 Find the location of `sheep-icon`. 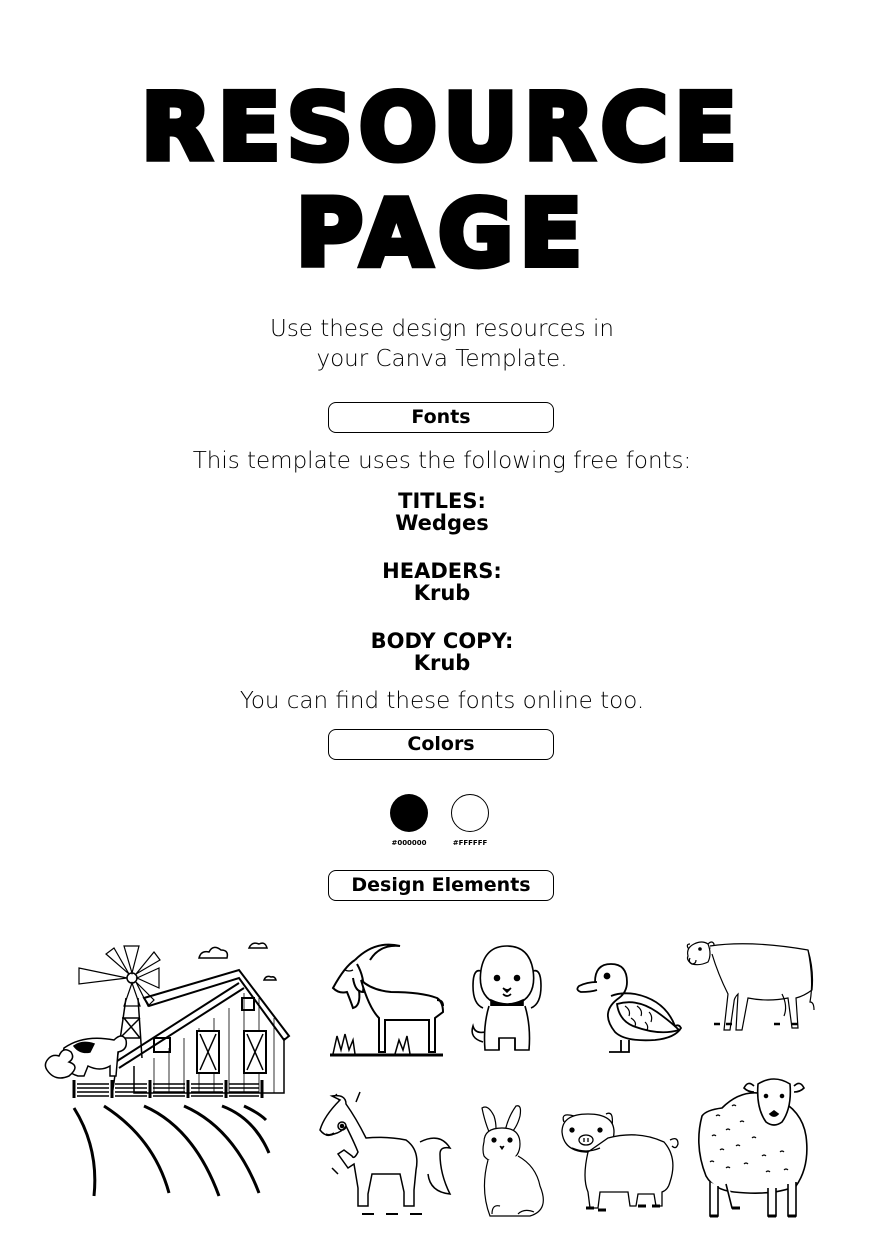

sheep-icon is located at coordinates (753, 1148).